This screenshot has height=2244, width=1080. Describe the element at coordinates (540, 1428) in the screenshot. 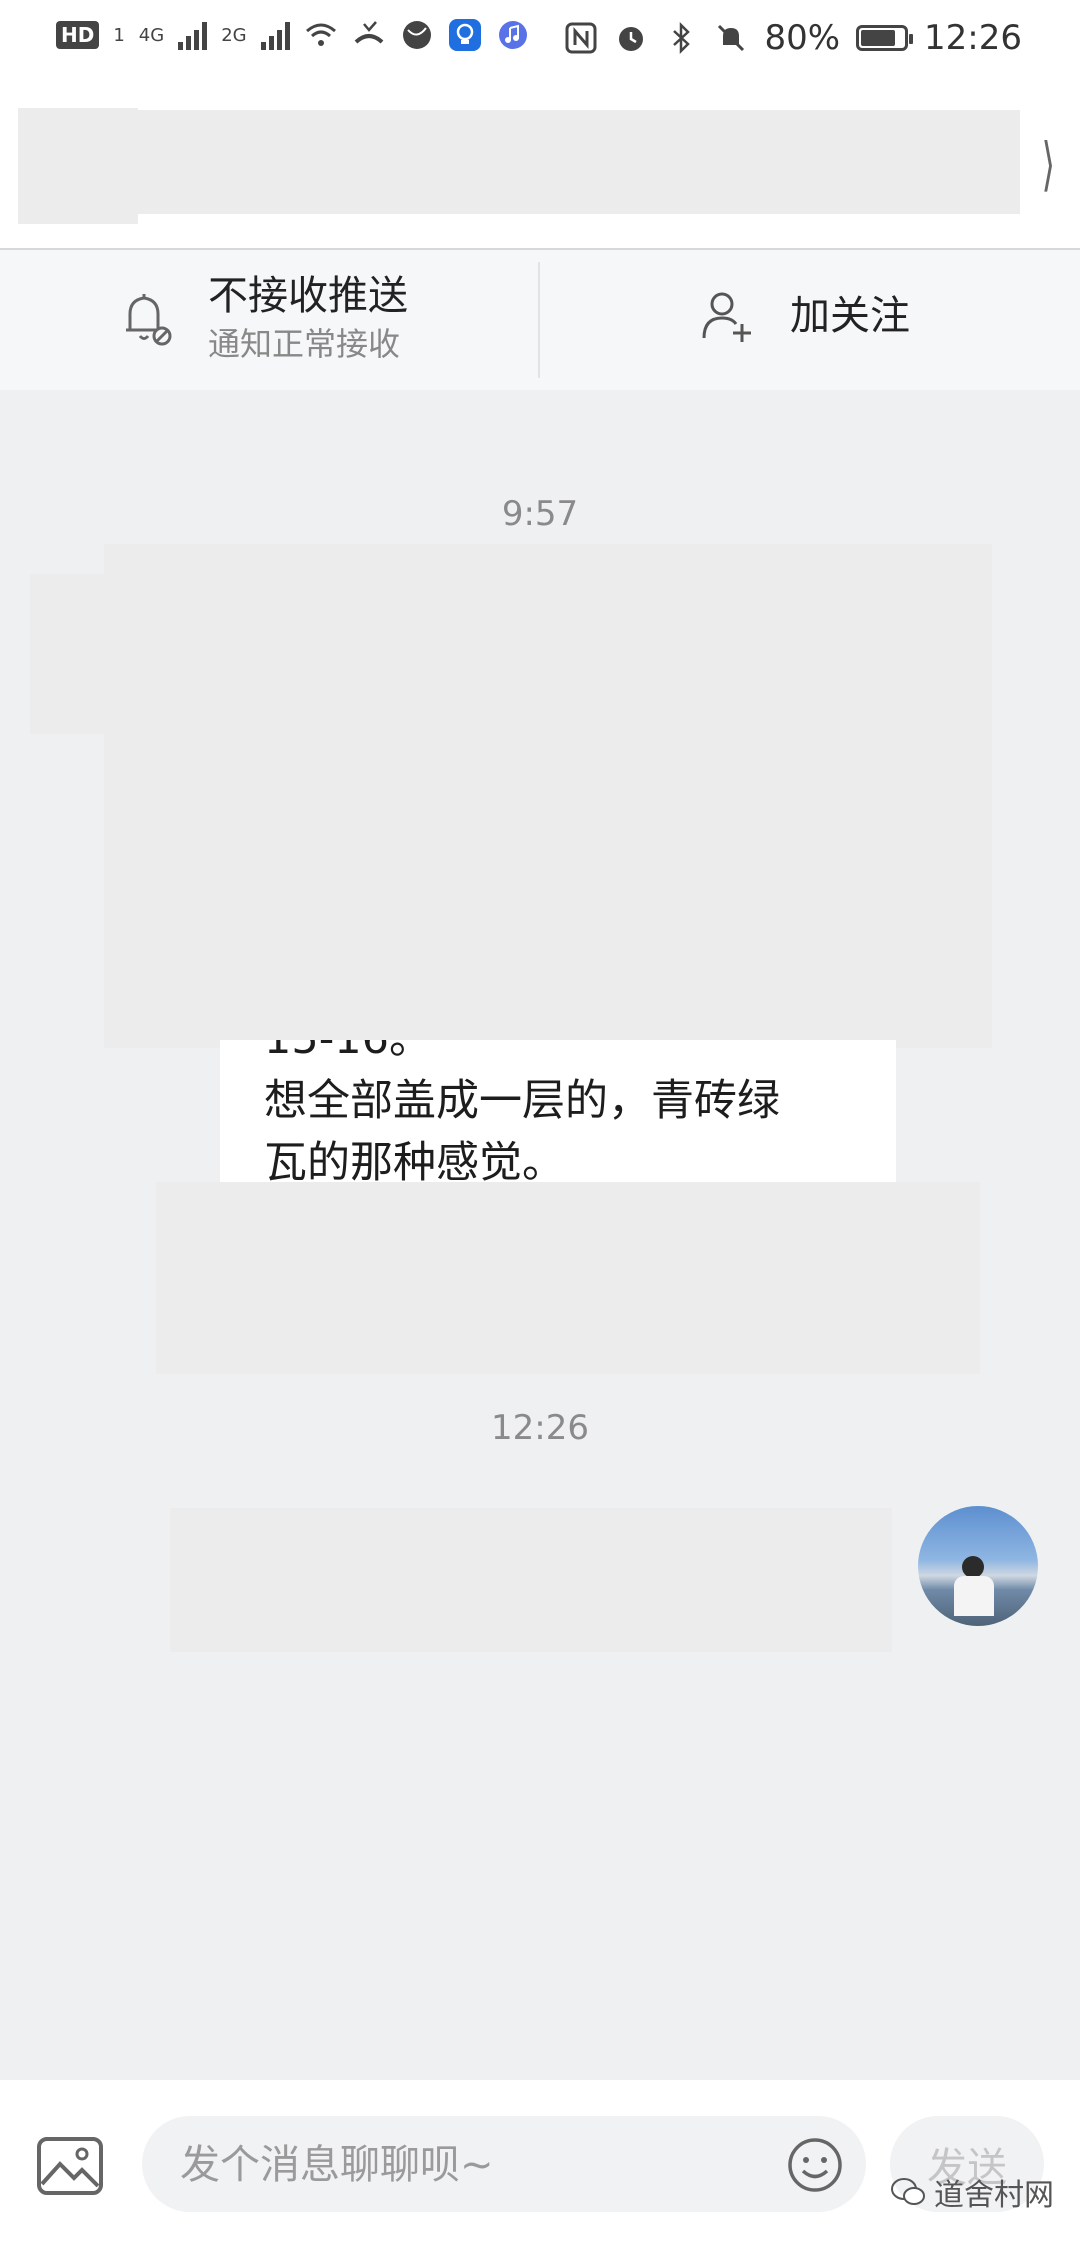

I see `message-timestamp-2: 12:26` at that location.